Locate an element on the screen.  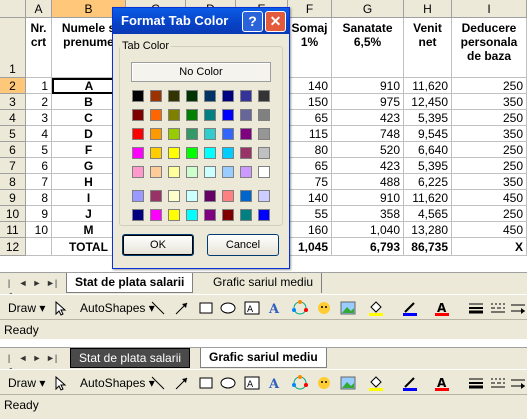
row-header-4: 4 is located at coordinates (13, 118).